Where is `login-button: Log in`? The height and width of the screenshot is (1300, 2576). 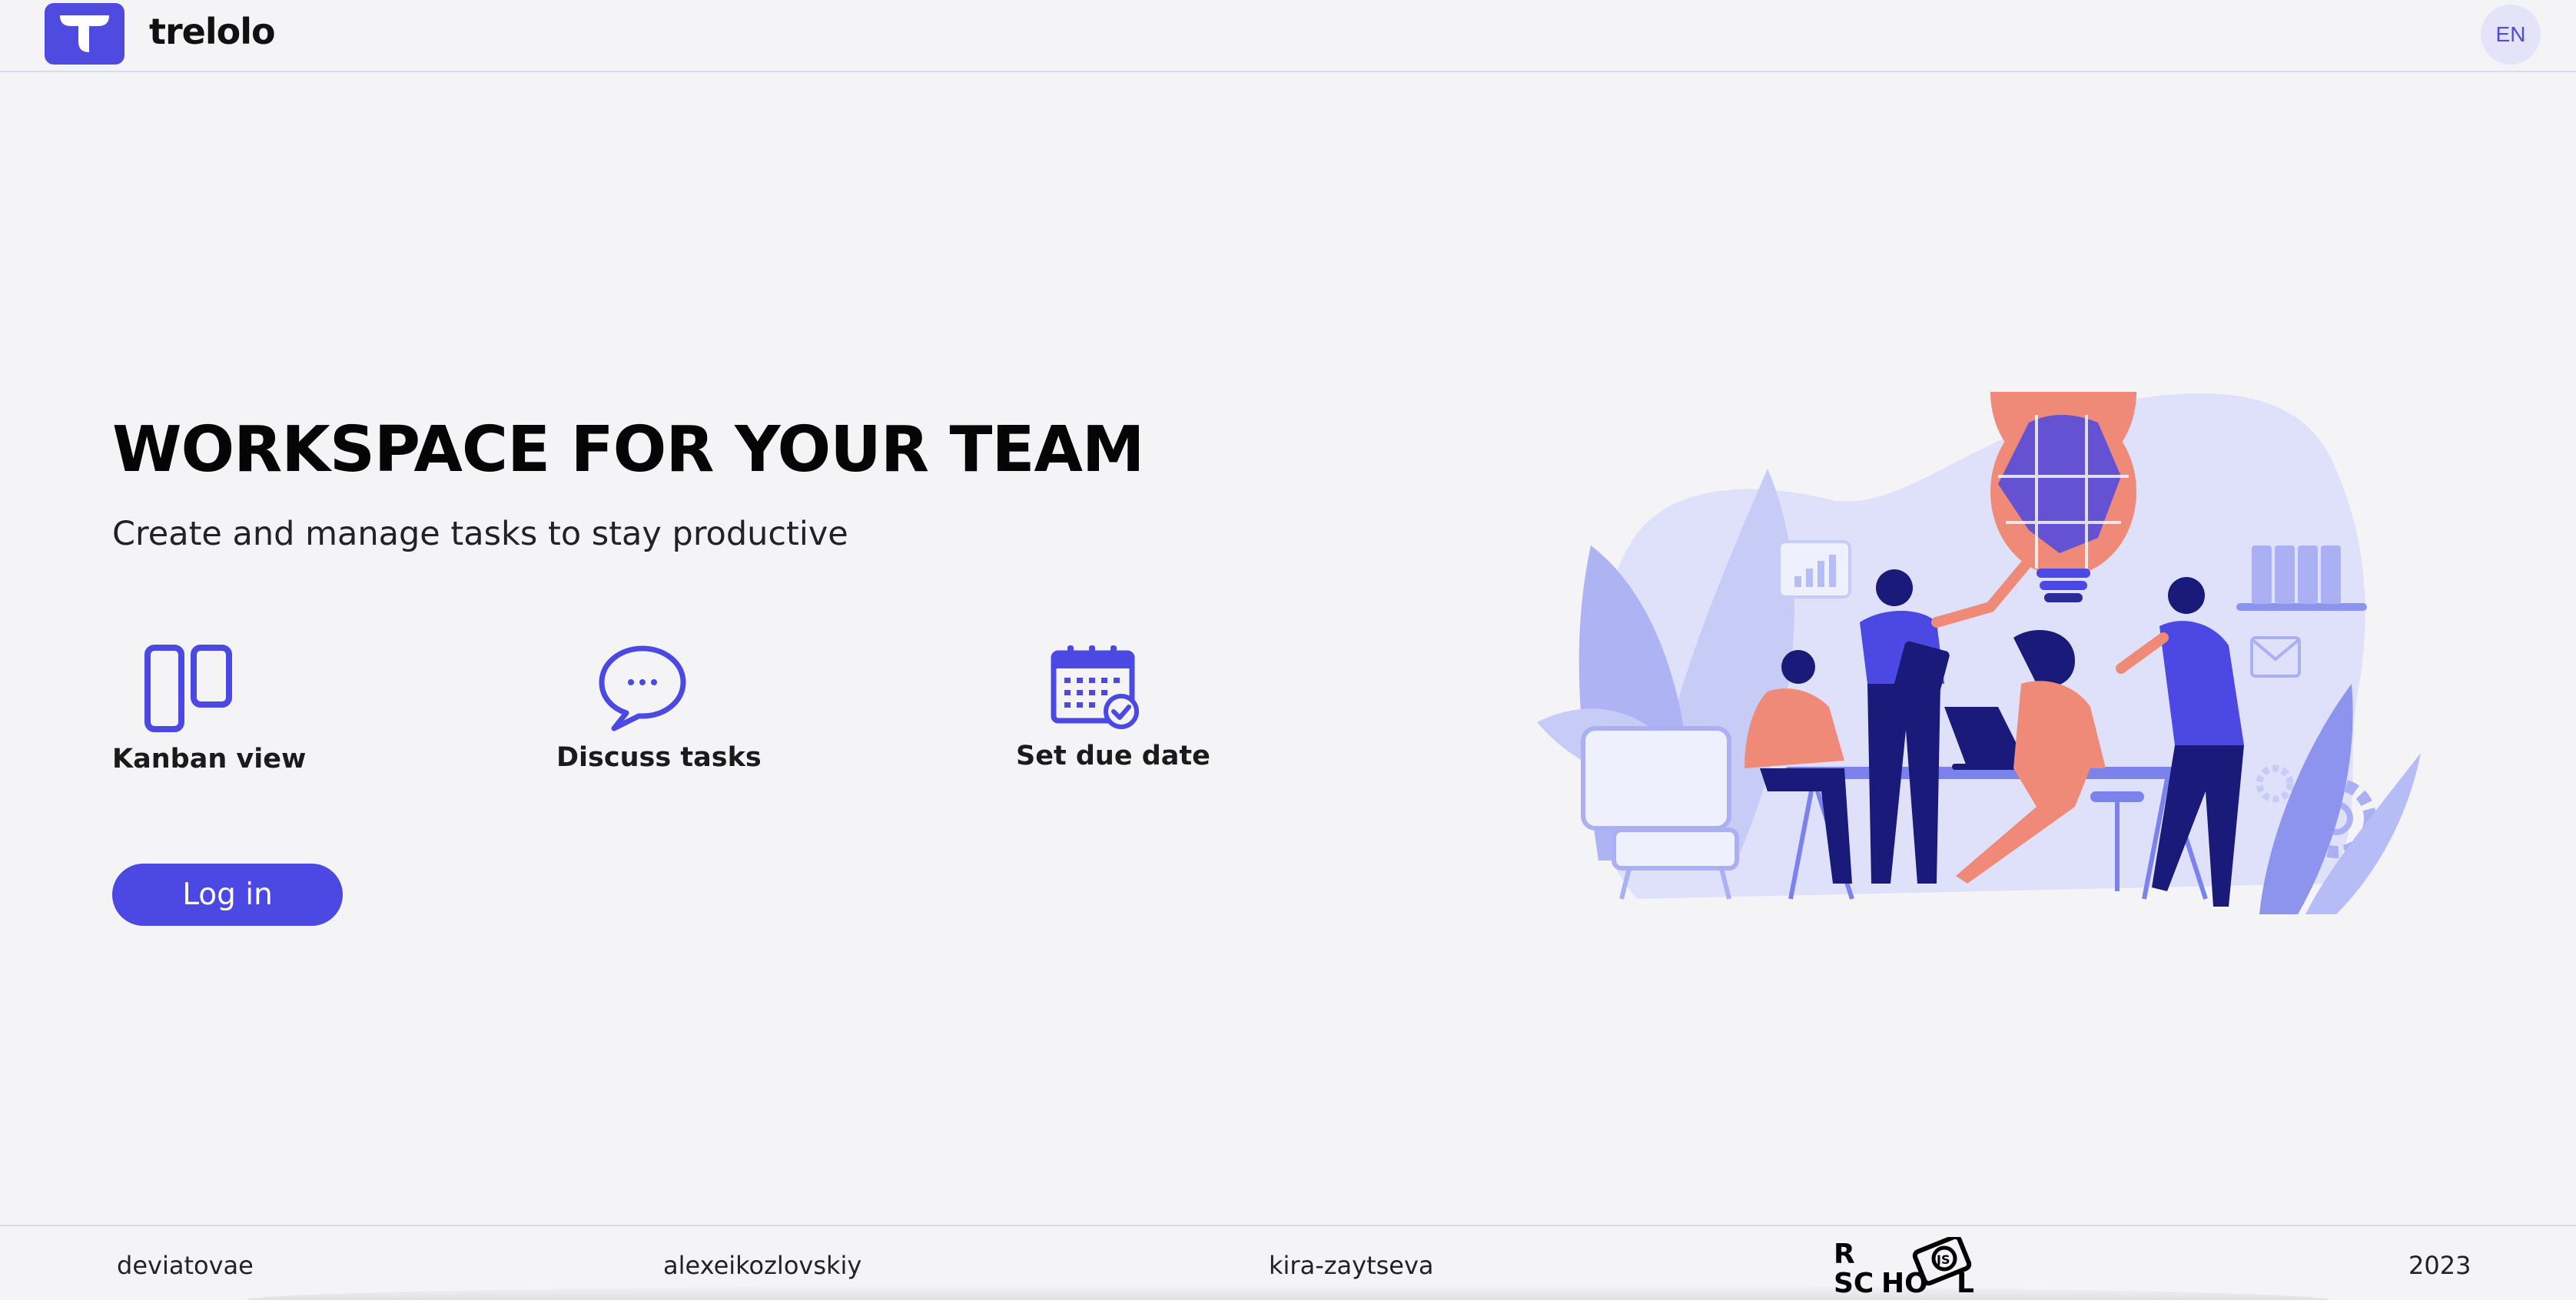
login-button: Log in is located at coordinates (227, 895).